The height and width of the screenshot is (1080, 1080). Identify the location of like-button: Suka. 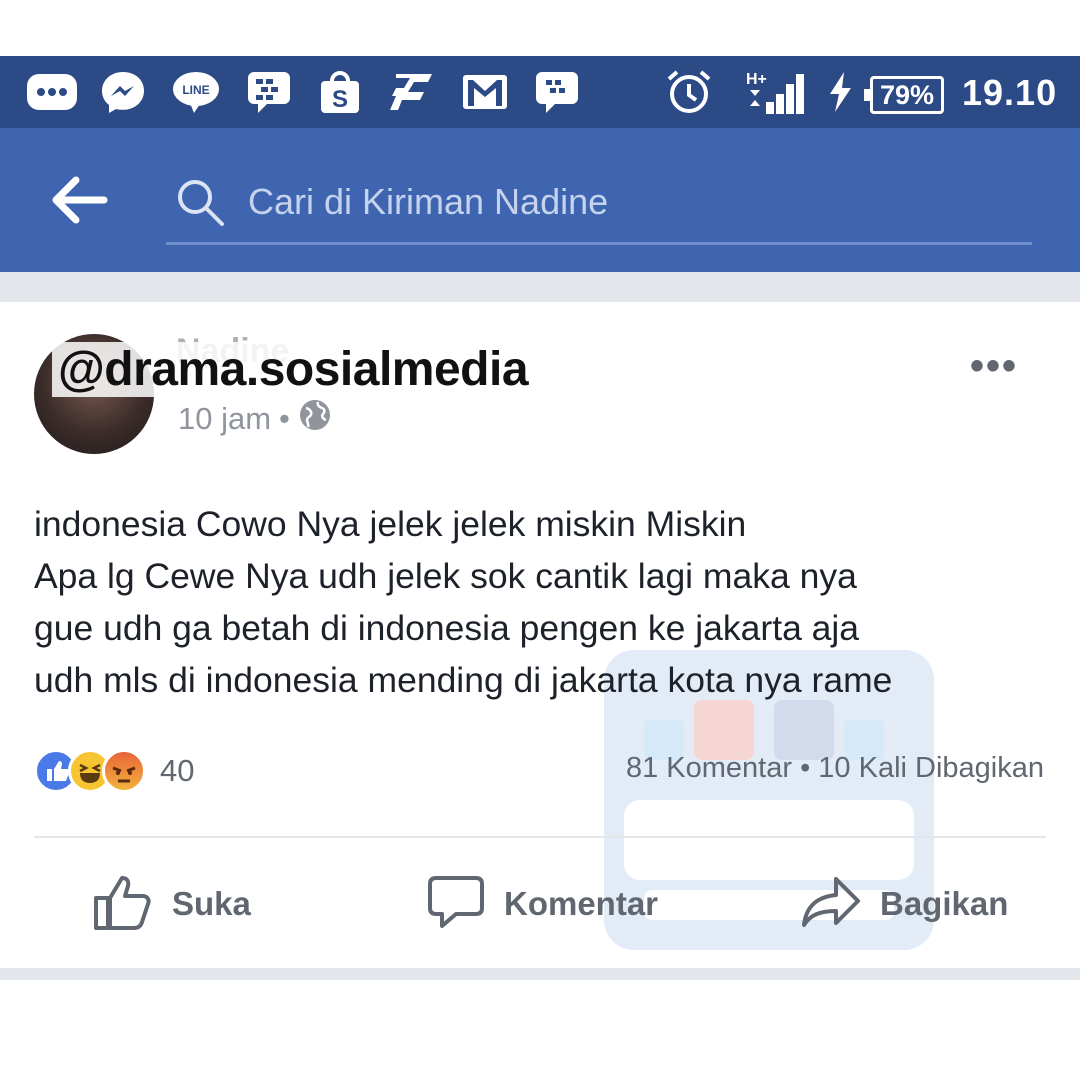
(171, 904).